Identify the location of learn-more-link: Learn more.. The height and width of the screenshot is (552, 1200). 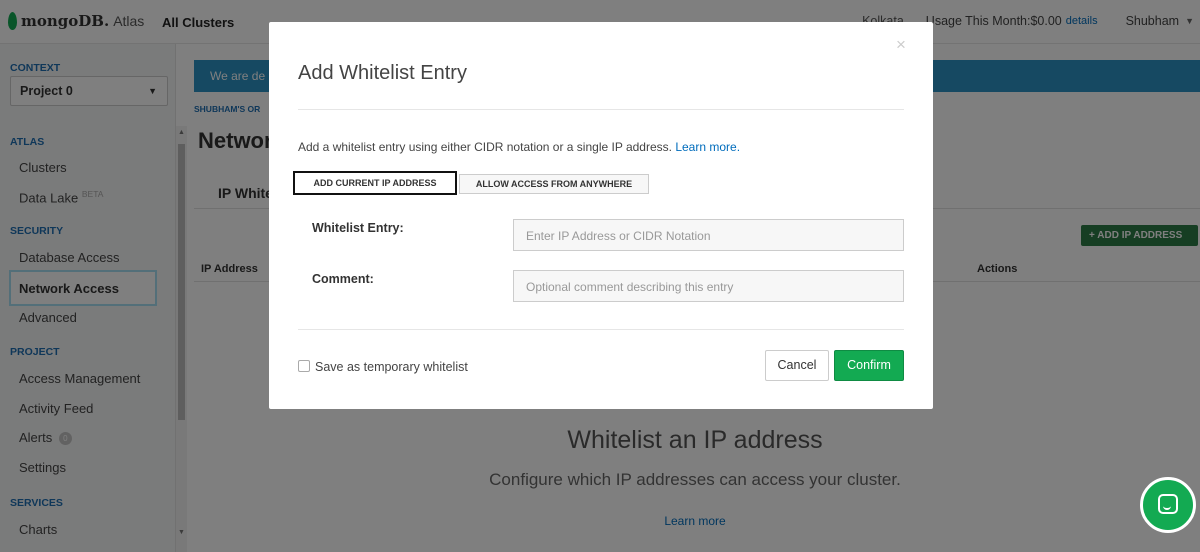
(707, 147).